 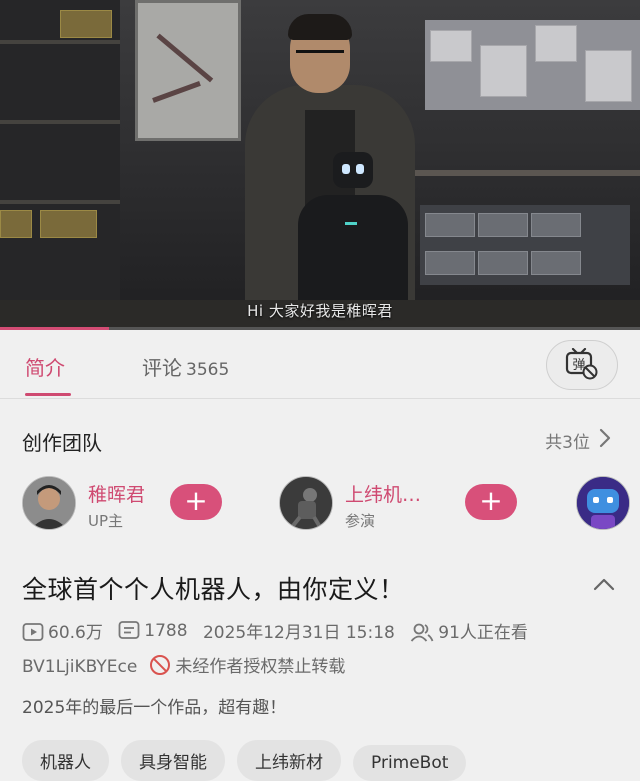 What do you see at coordinates (298, 633) in the screenshot?
I see `publish-time: 2025年12月31日 15:18` at bounding box center [298, 633].